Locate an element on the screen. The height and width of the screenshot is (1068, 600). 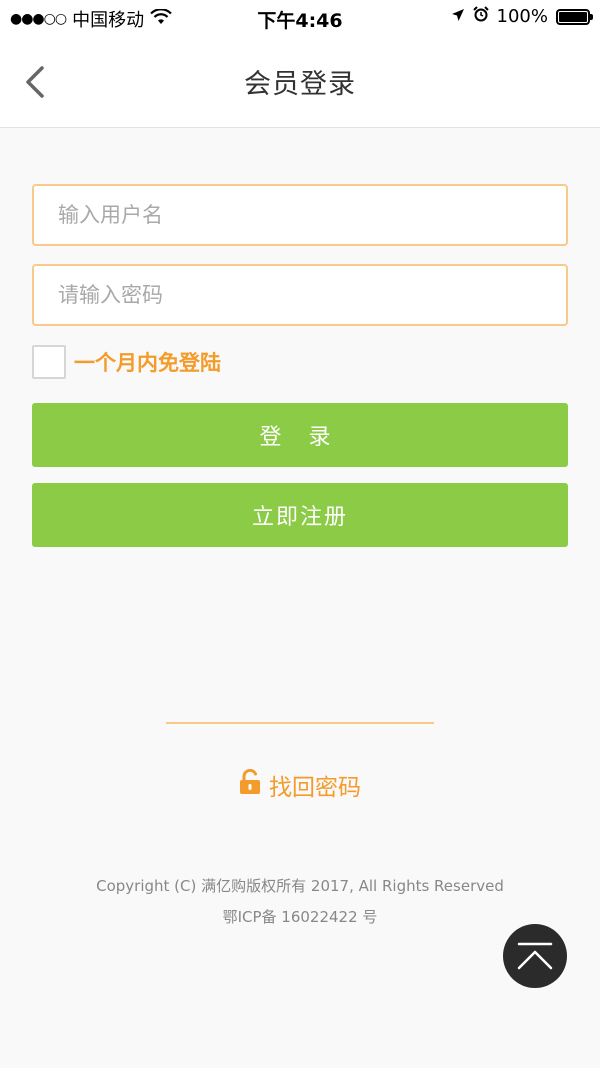
password-field is located at coordinates (300, 295).